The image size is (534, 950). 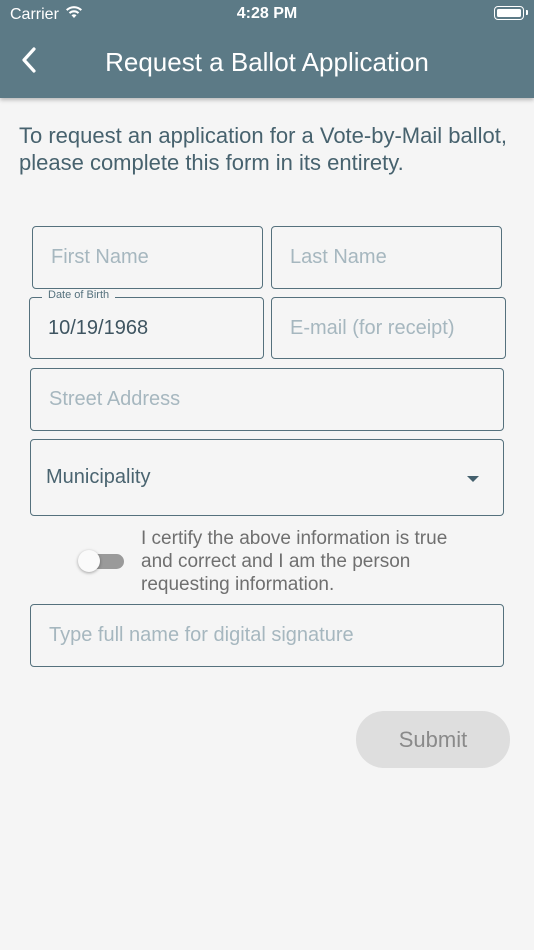 I want to click on street-address-placeholder: Street Address, so click(x=115, y=399).